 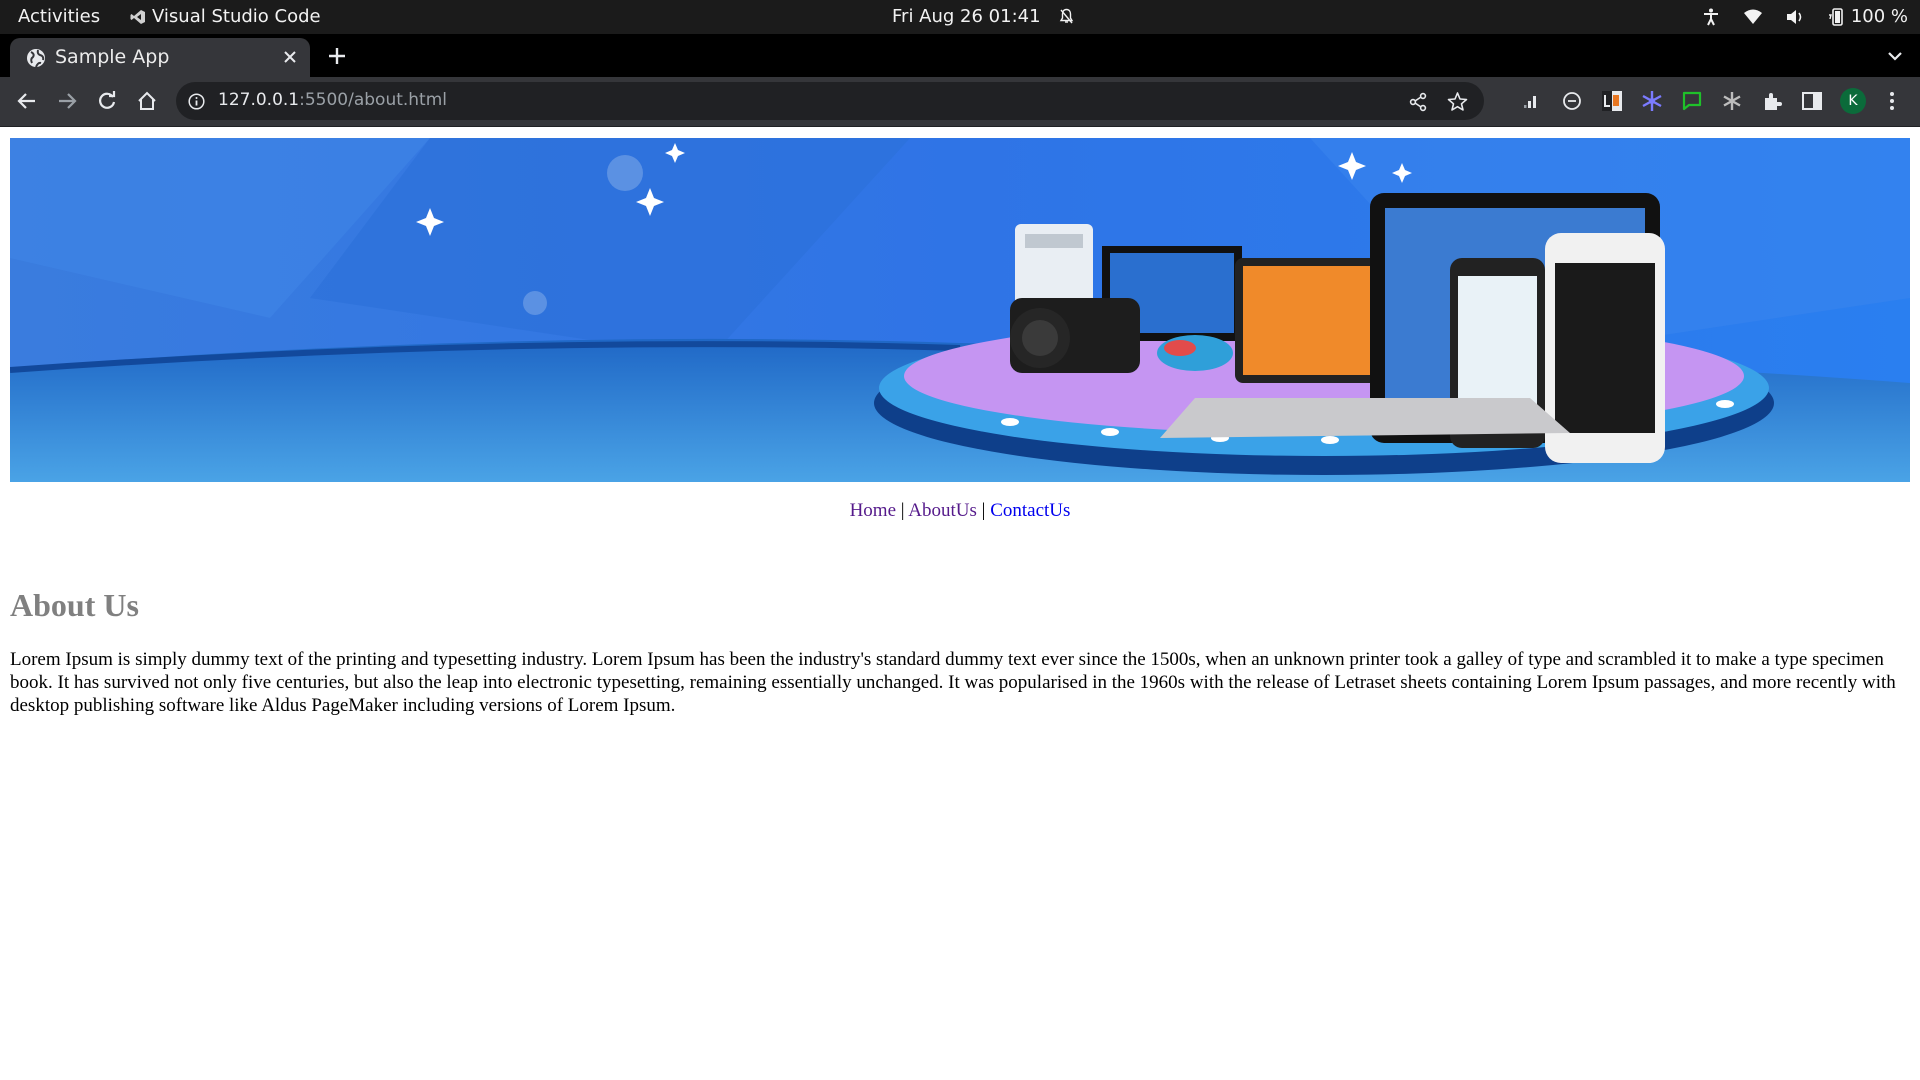 I want to click on home-icon, so click(x=147, y=101).